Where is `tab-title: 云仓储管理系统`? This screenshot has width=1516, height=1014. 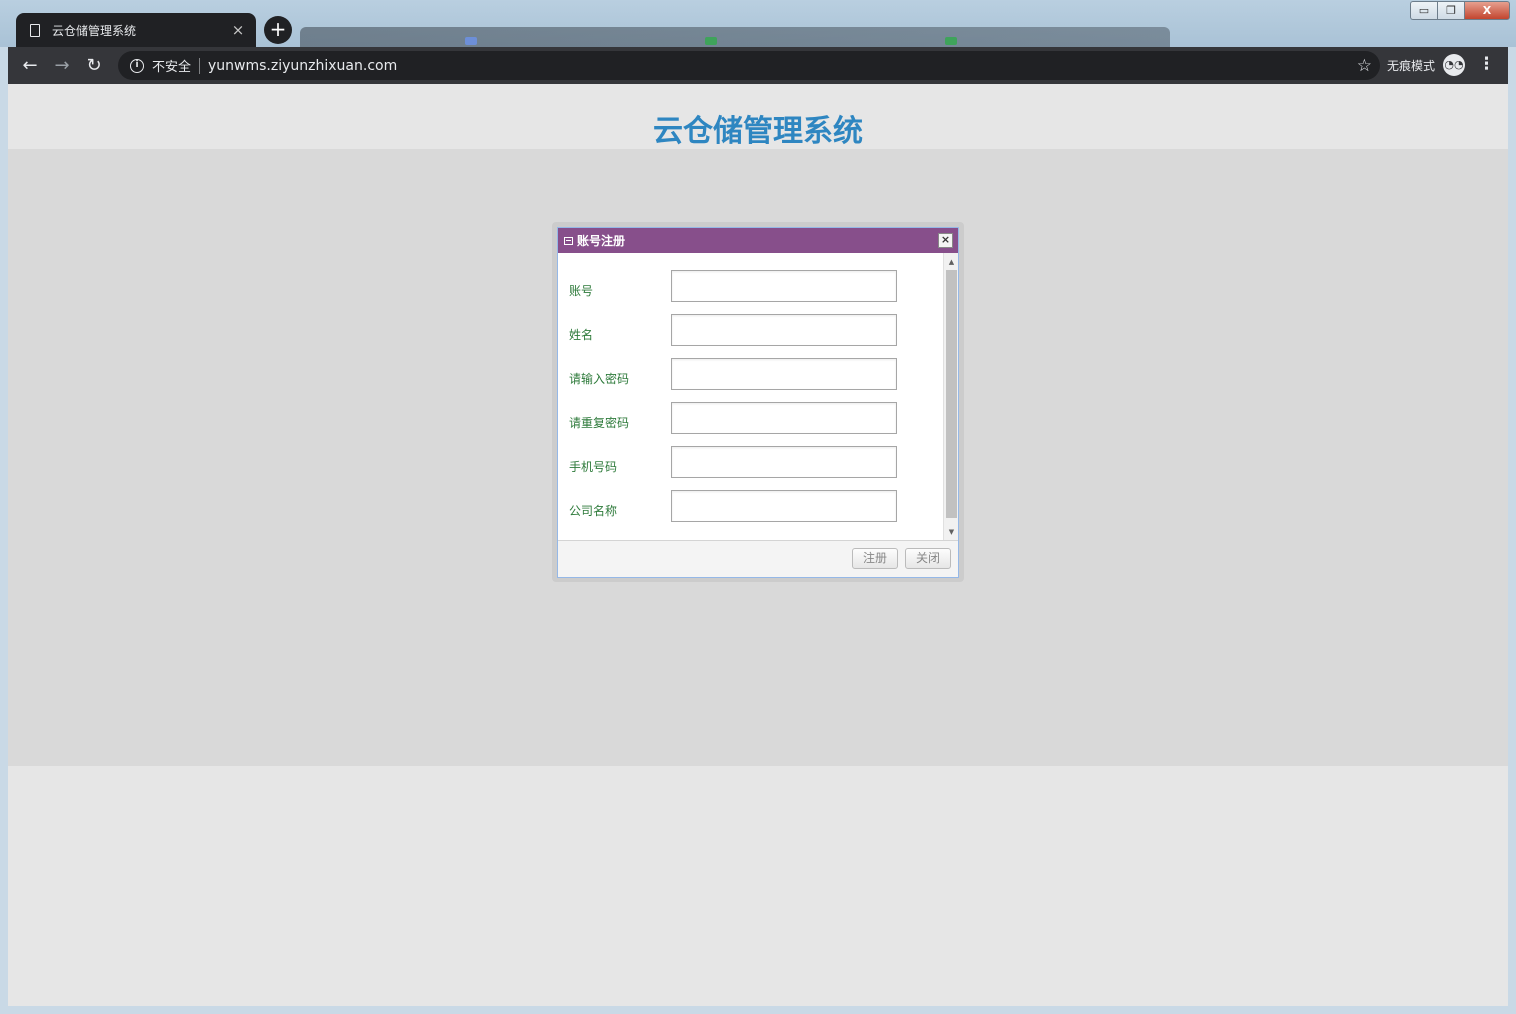 tab-title: 云仓储管理系统 is located at coordinates (94, 30).